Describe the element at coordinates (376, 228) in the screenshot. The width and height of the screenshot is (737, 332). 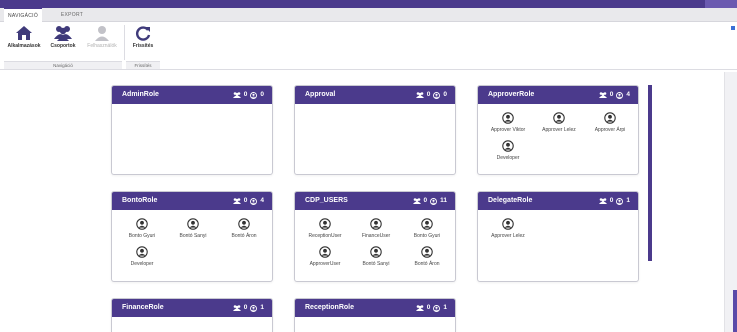
I see `member-item: FinanceUser` at that location.